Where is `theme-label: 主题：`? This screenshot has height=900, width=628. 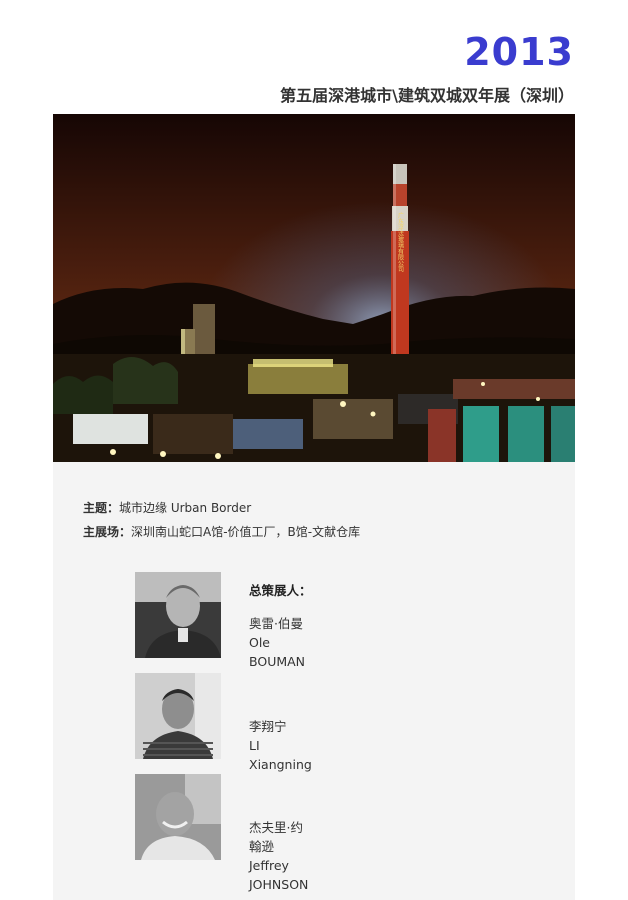
theme-label: 主题： is located at coordinates (101, 508).